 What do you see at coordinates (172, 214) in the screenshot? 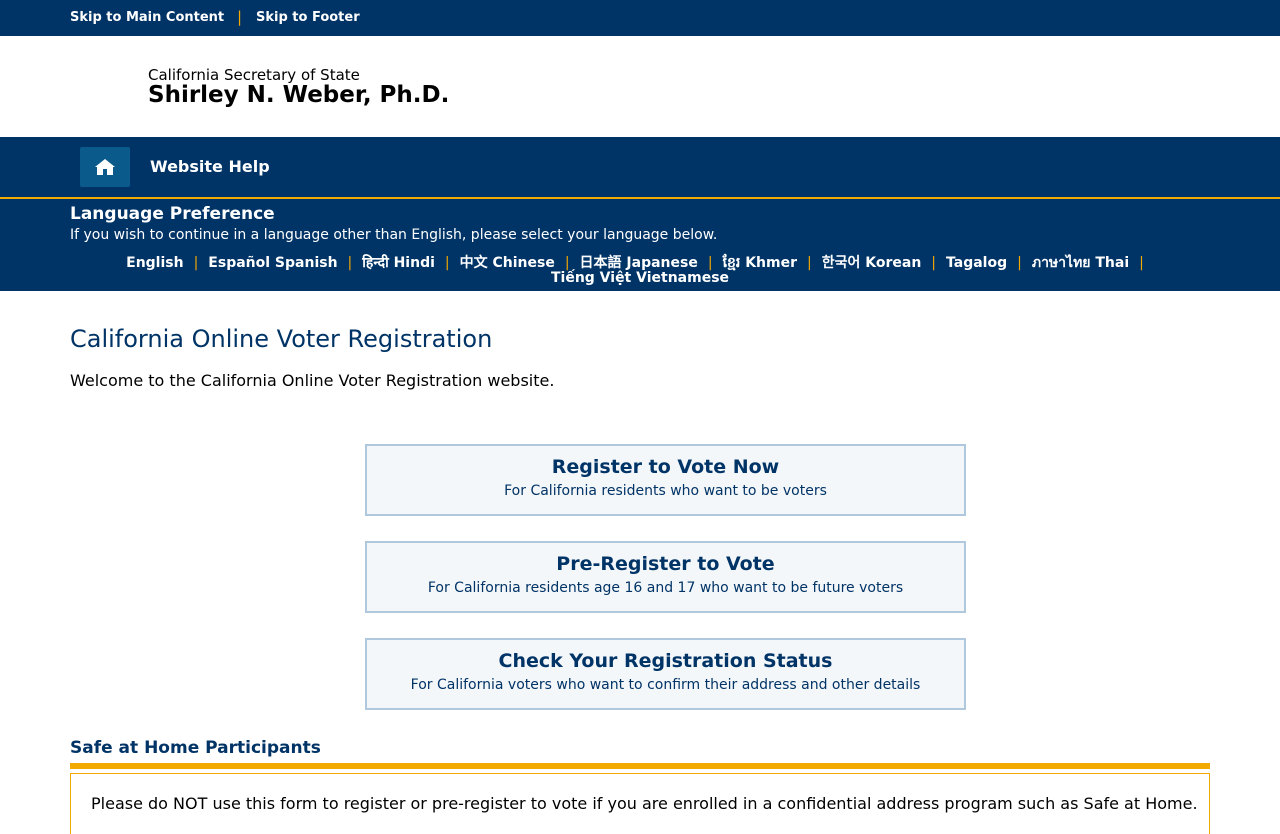
I see `language-title: Language Preference` at bounding box center [172, 214].